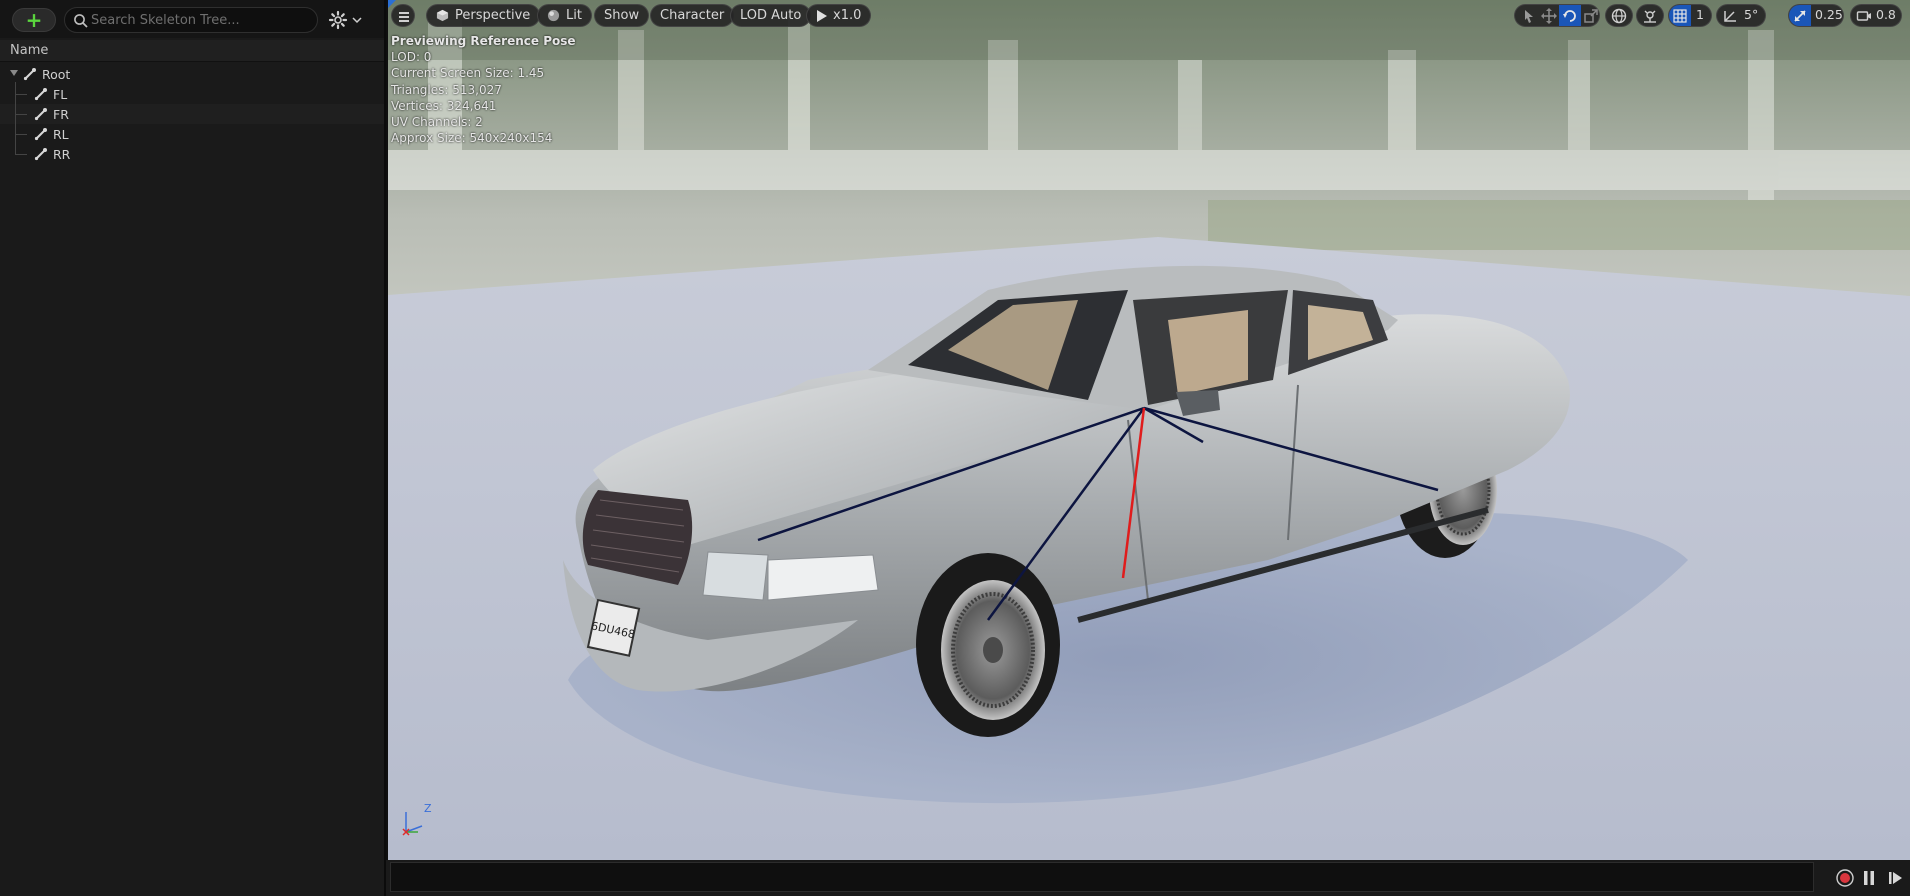 The image size is (1910, 896). I want to click on viewport-corner-marker, so click(392, 4).